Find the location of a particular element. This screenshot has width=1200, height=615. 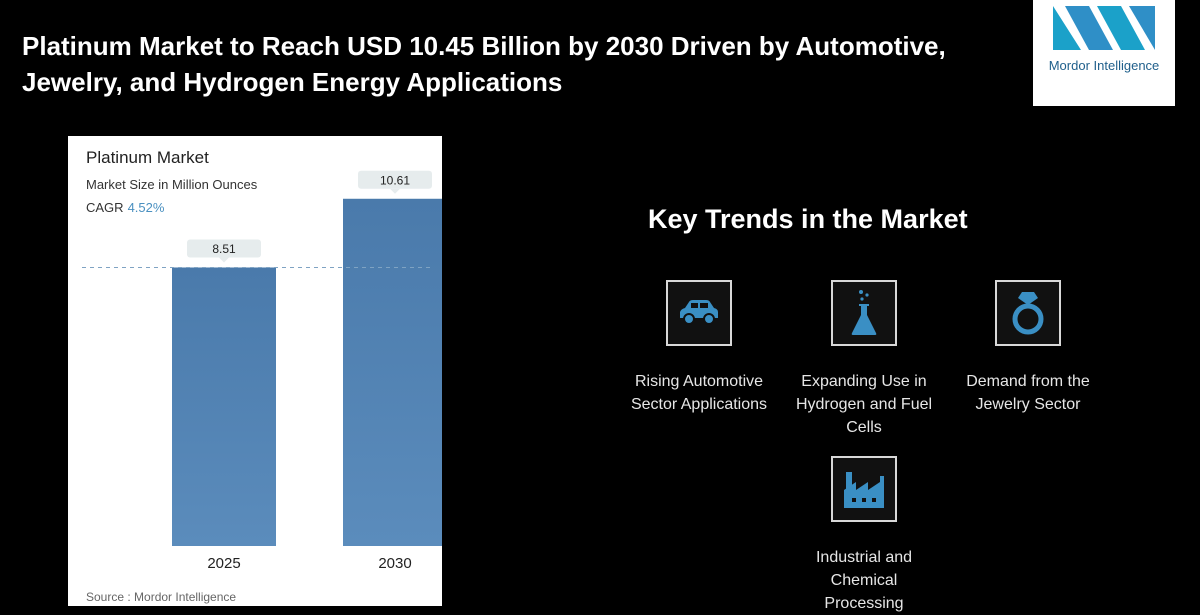

data-label: 10.61 is located at coordinates (395, 180).